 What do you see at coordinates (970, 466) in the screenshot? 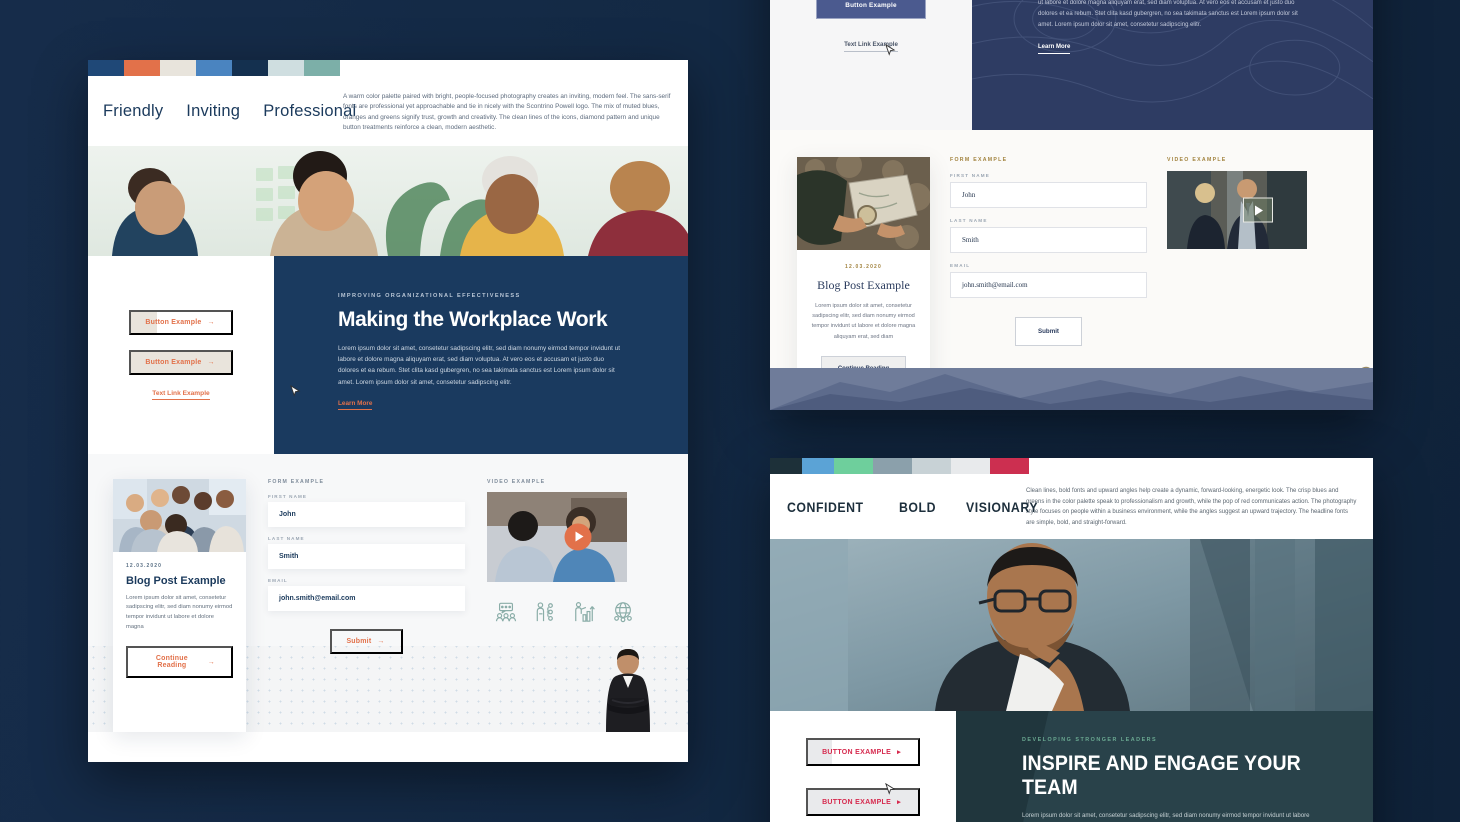
I see `swatch-pale-grey` at bounding box center [970, 466].